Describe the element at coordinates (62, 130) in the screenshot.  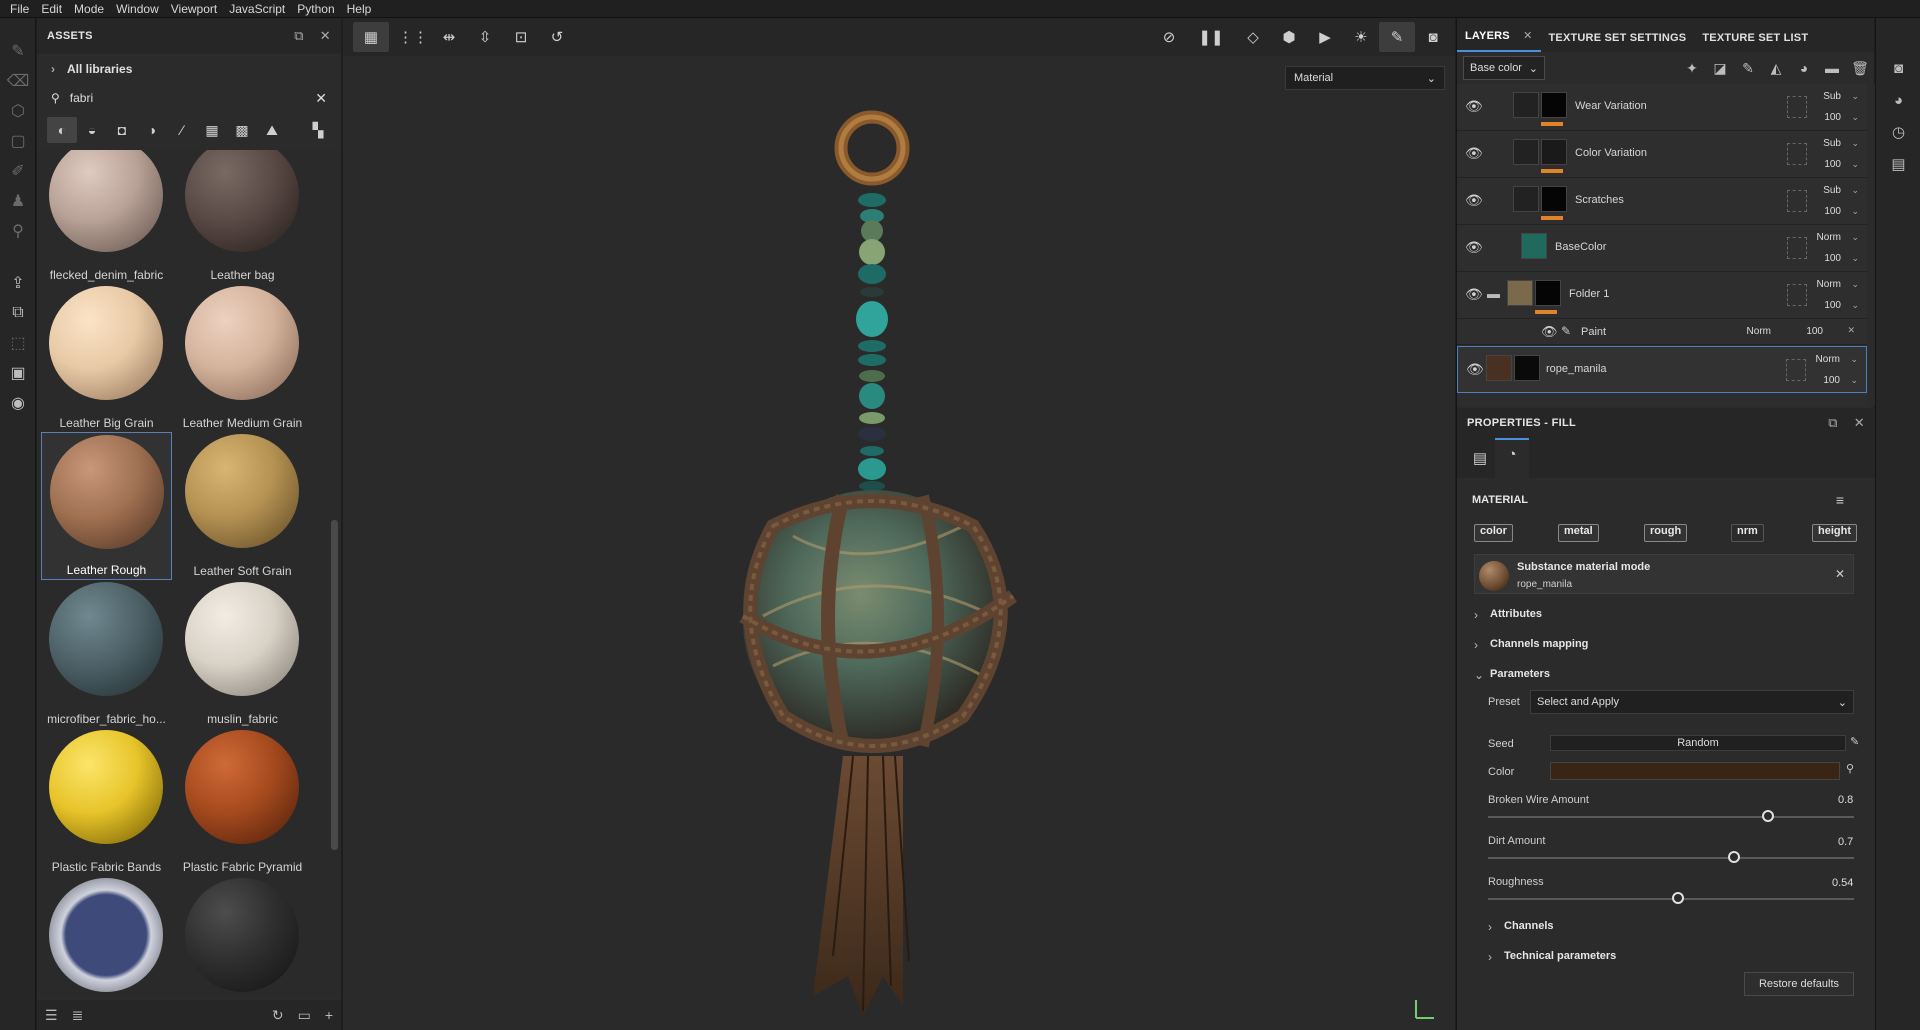
I see `material-filter-icon: ◐` at that location.